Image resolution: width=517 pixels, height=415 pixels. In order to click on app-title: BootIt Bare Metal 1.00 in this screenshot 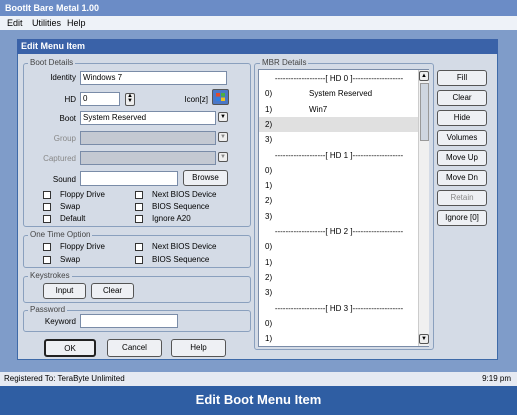, I will do `click(258, 8)`.